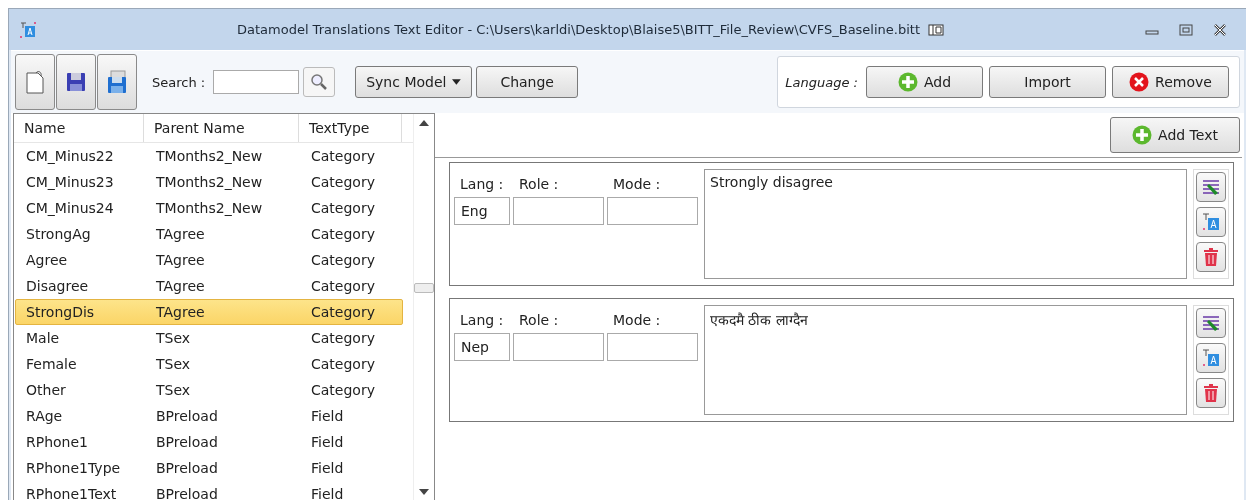 The image size is (1246, 500). What do you see at coordinates (43, 338) in the screenshot?
I see `table-cell-text: Male` at bounding box center [43, 338].